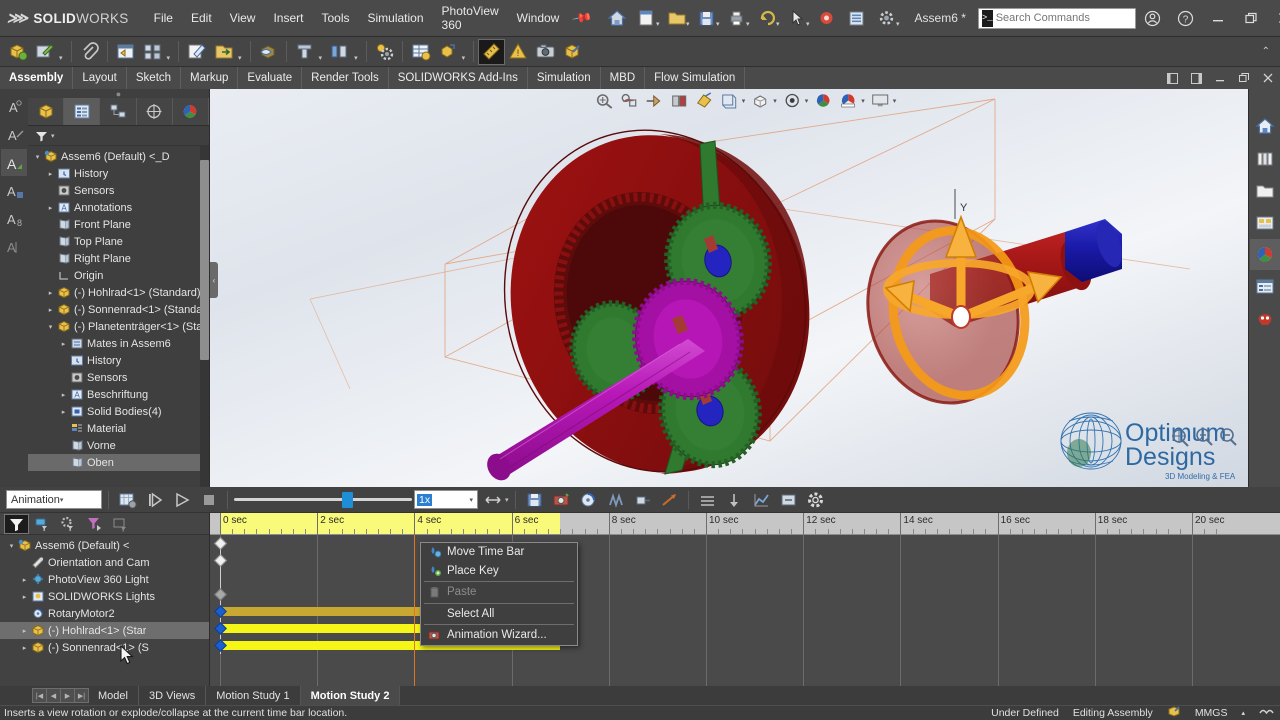 Image resolution: width=1280 pixels, height=720 pixels. What do you see at coordinates (679, 100) in the screenshot?
I see `section-view-icon` at bounding box center [679, 100].